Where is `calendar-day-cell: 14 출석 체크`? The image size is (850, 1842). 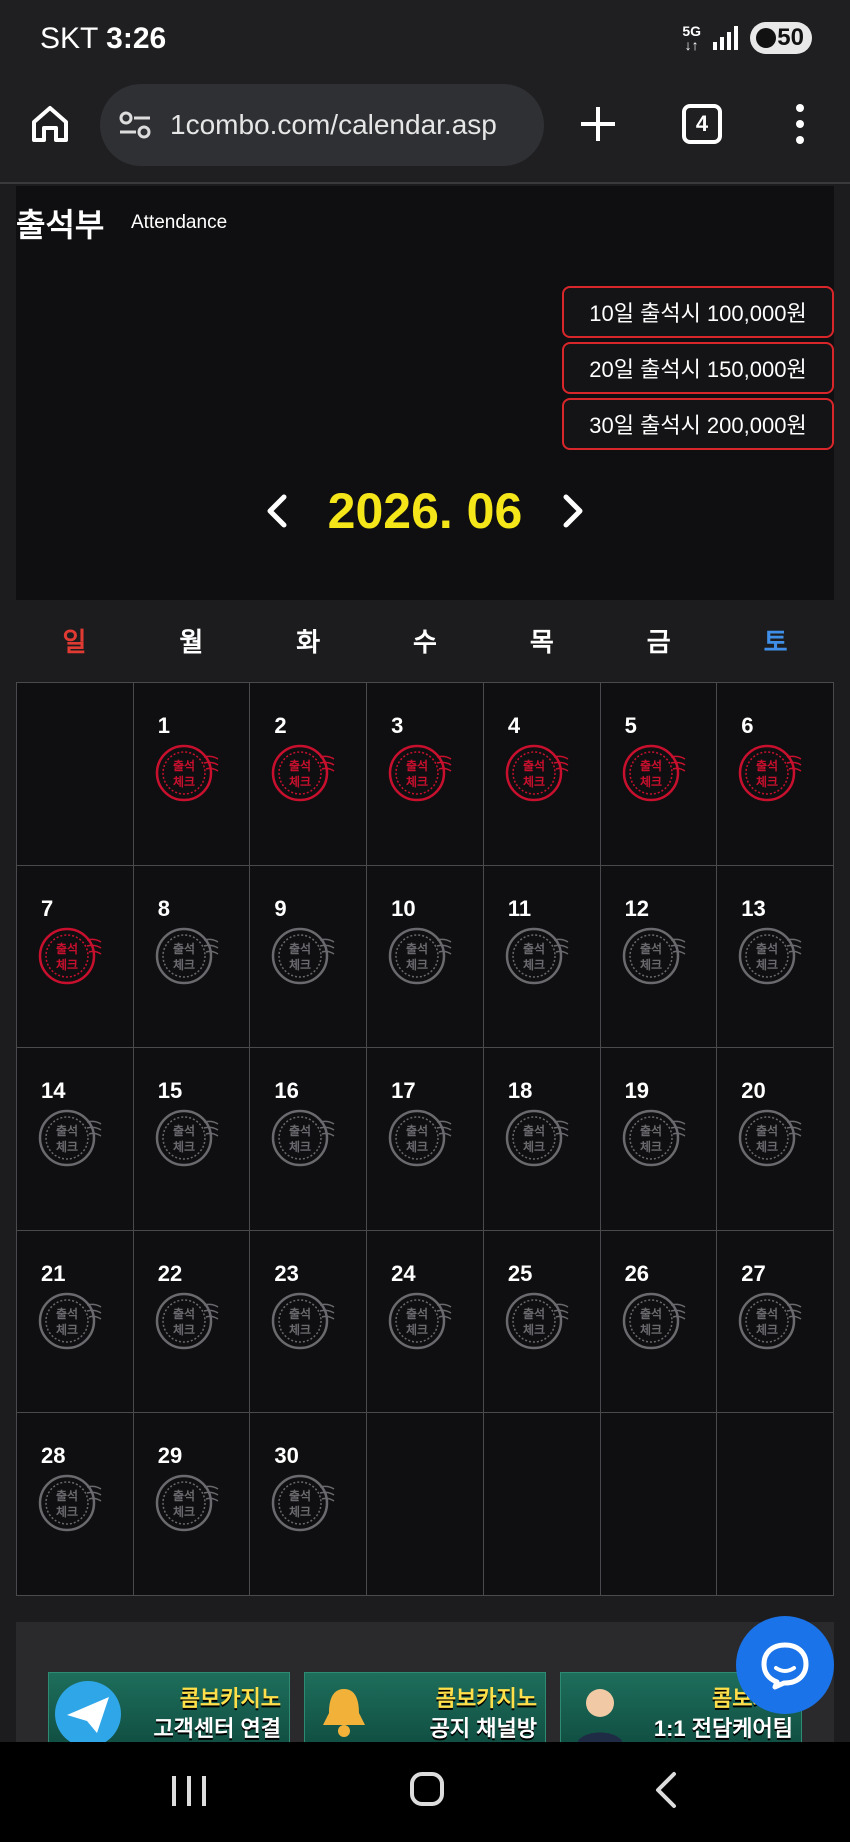
calendar-day-cell: 14 출석 체크 is located at coordinates (75, 1139).